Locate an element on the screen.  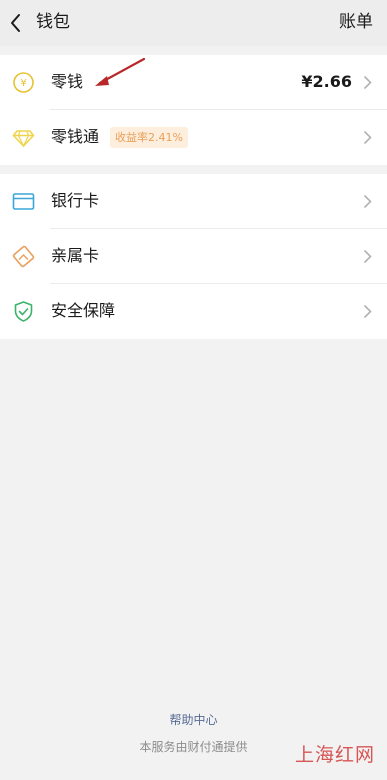
bill-button: 账单 is located at coordinates (356, 22).